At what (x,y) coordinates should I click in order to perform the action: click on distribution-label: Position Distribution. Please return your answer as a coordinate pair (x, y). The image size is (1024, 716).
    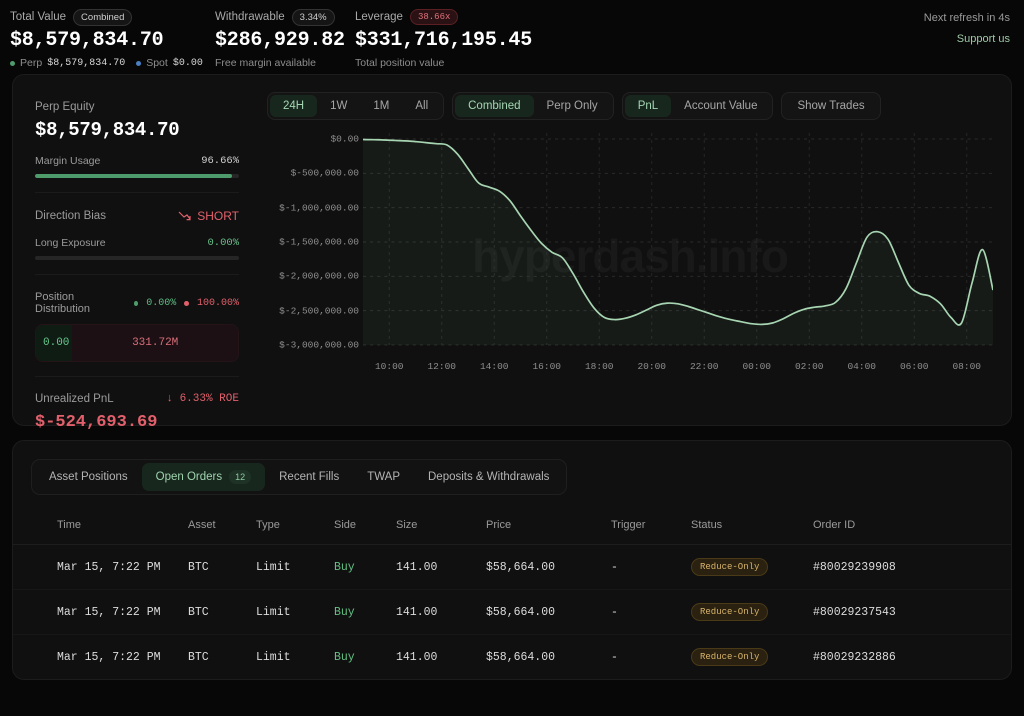
    Looking at the image, I should click on (63, 303).